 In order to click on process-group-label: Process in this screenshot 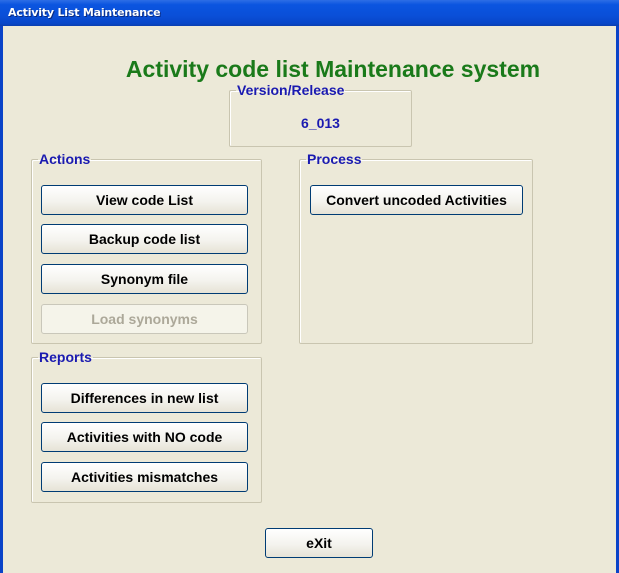, I will do `click(334, 159)`.